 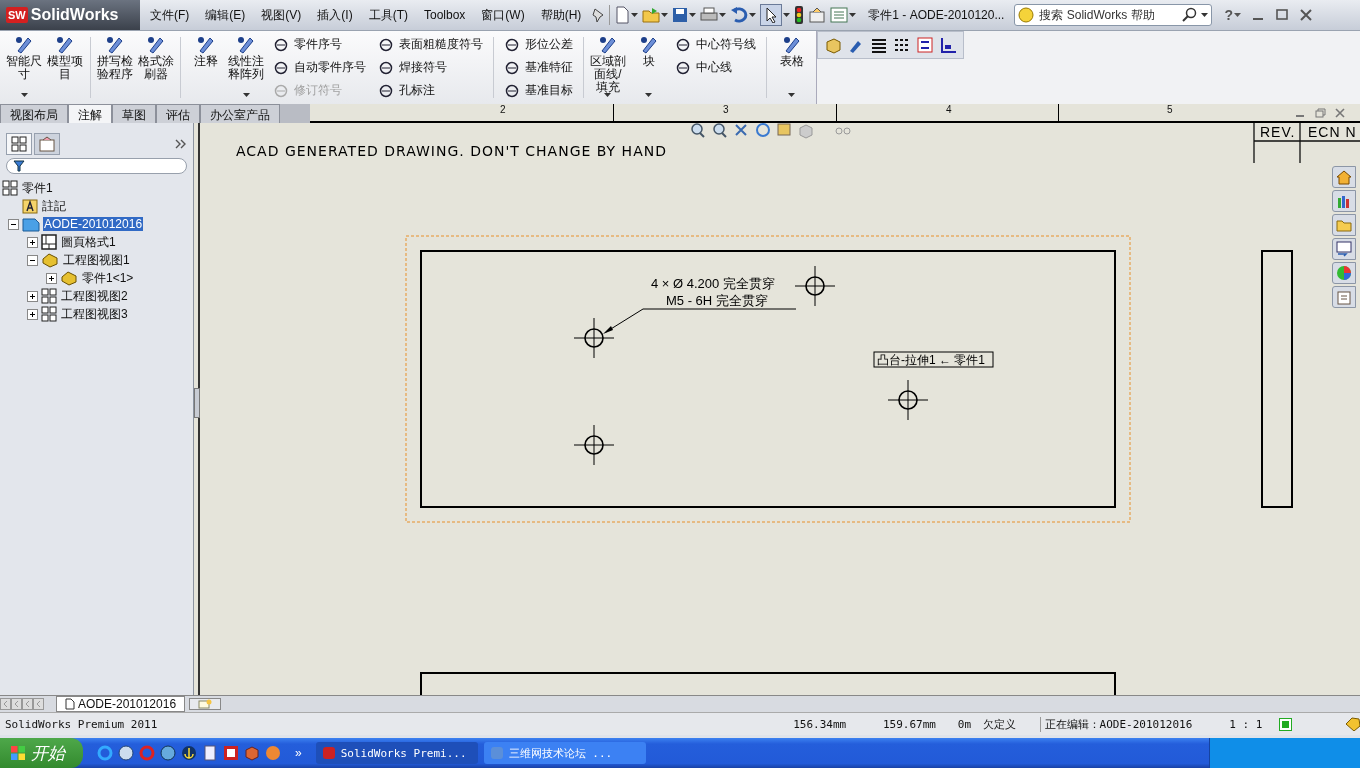 I want to click on tree-item: 工程图视图3, so click(x=94, y=314).